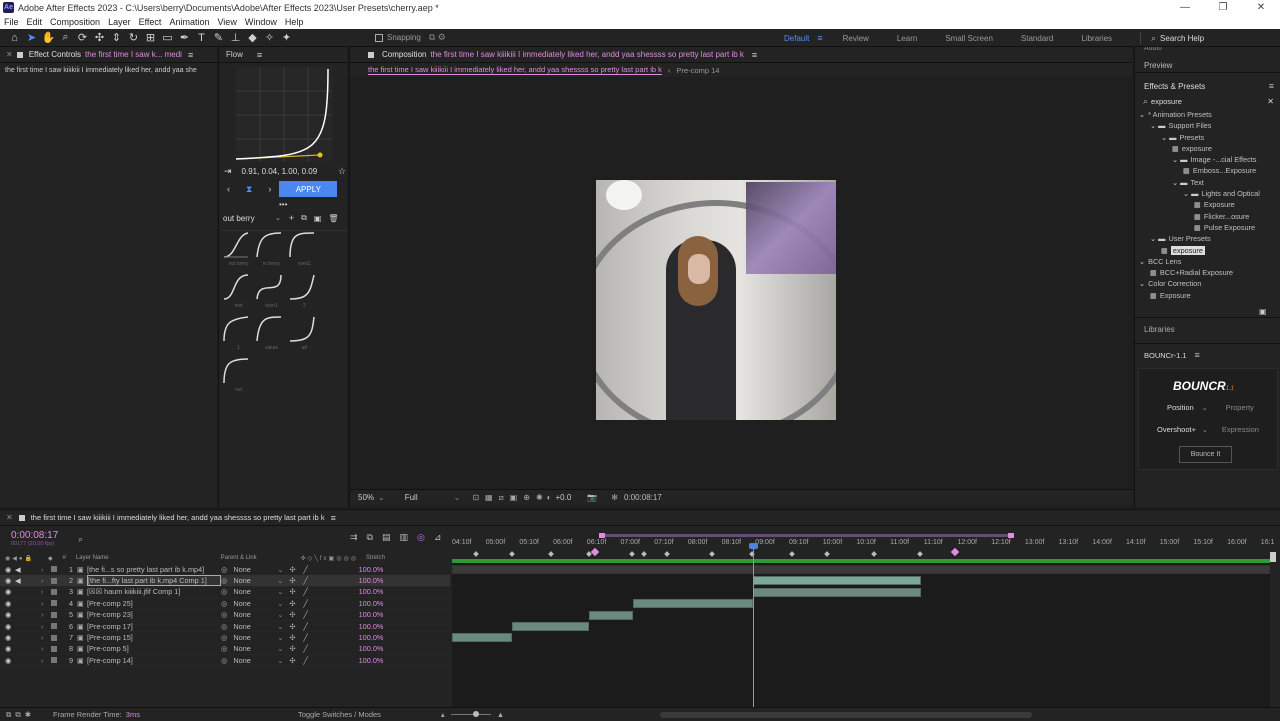 The image size is (1280, 721). I want to click on workspace-small-screen: Small Screen, so click(969, 38).